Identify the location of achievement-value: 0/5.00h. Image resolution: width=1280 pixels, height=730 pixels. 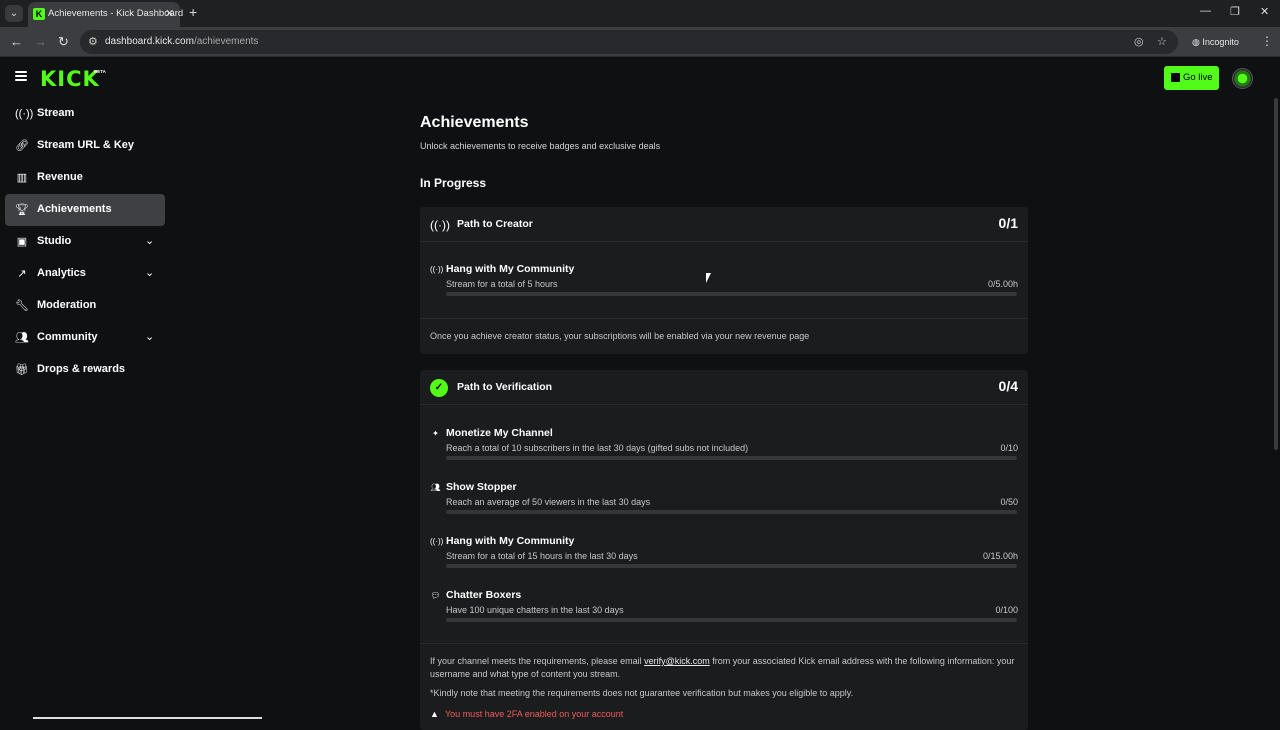
(1002, 284).